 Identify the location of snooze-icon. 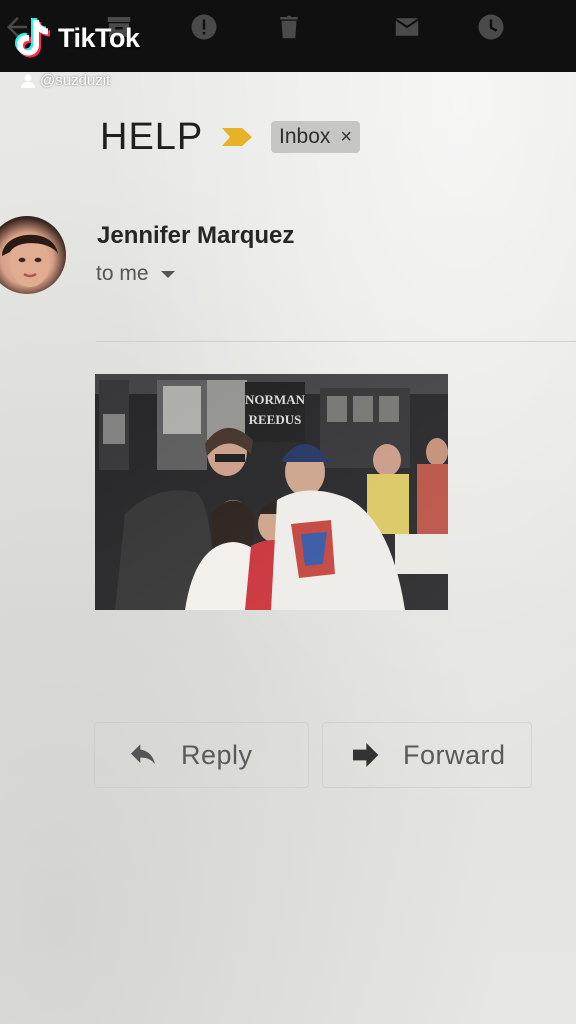
(491, 27).